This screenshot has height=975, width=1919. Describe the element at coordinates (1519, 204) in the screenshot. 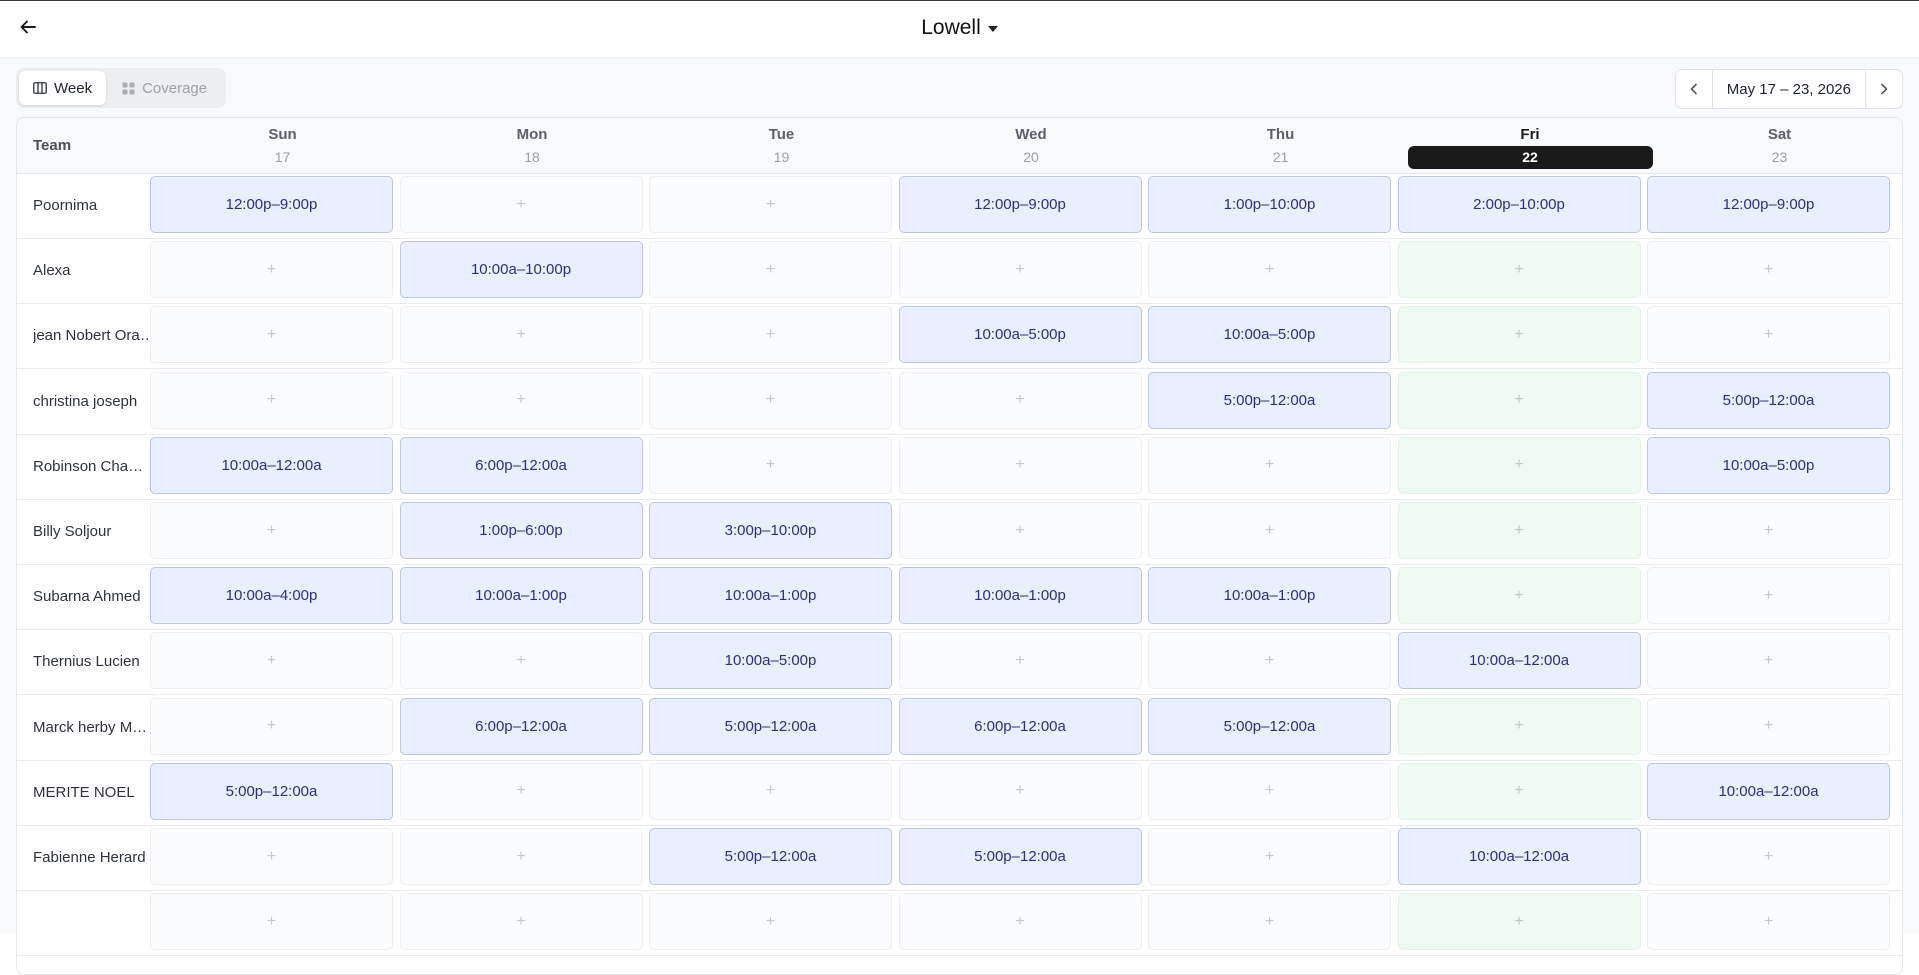

I see `shift-block: 2:00p–10:00p` at that location.